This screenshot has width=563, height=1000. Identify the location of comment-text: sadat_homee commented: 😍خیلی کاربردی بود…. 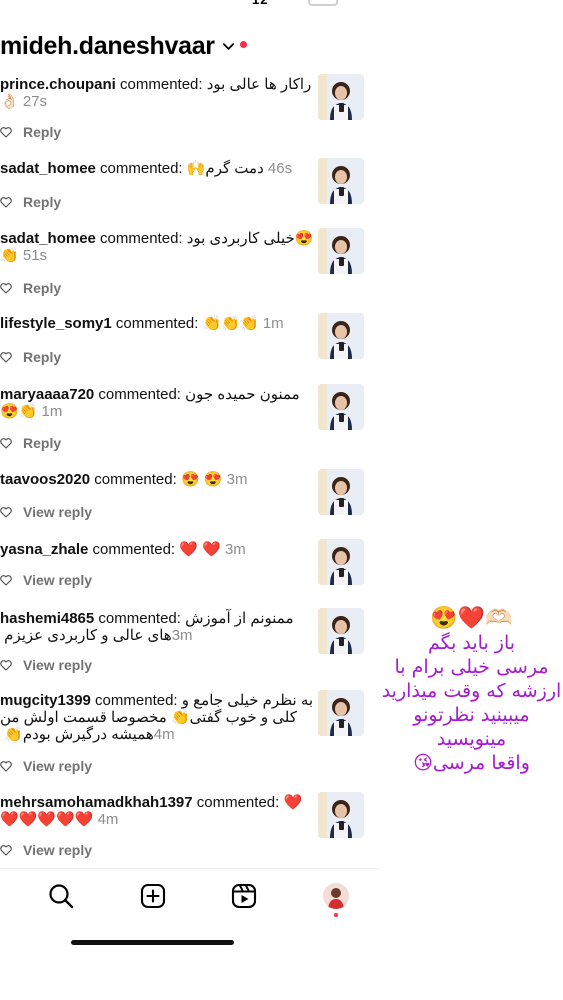
(156, 247).